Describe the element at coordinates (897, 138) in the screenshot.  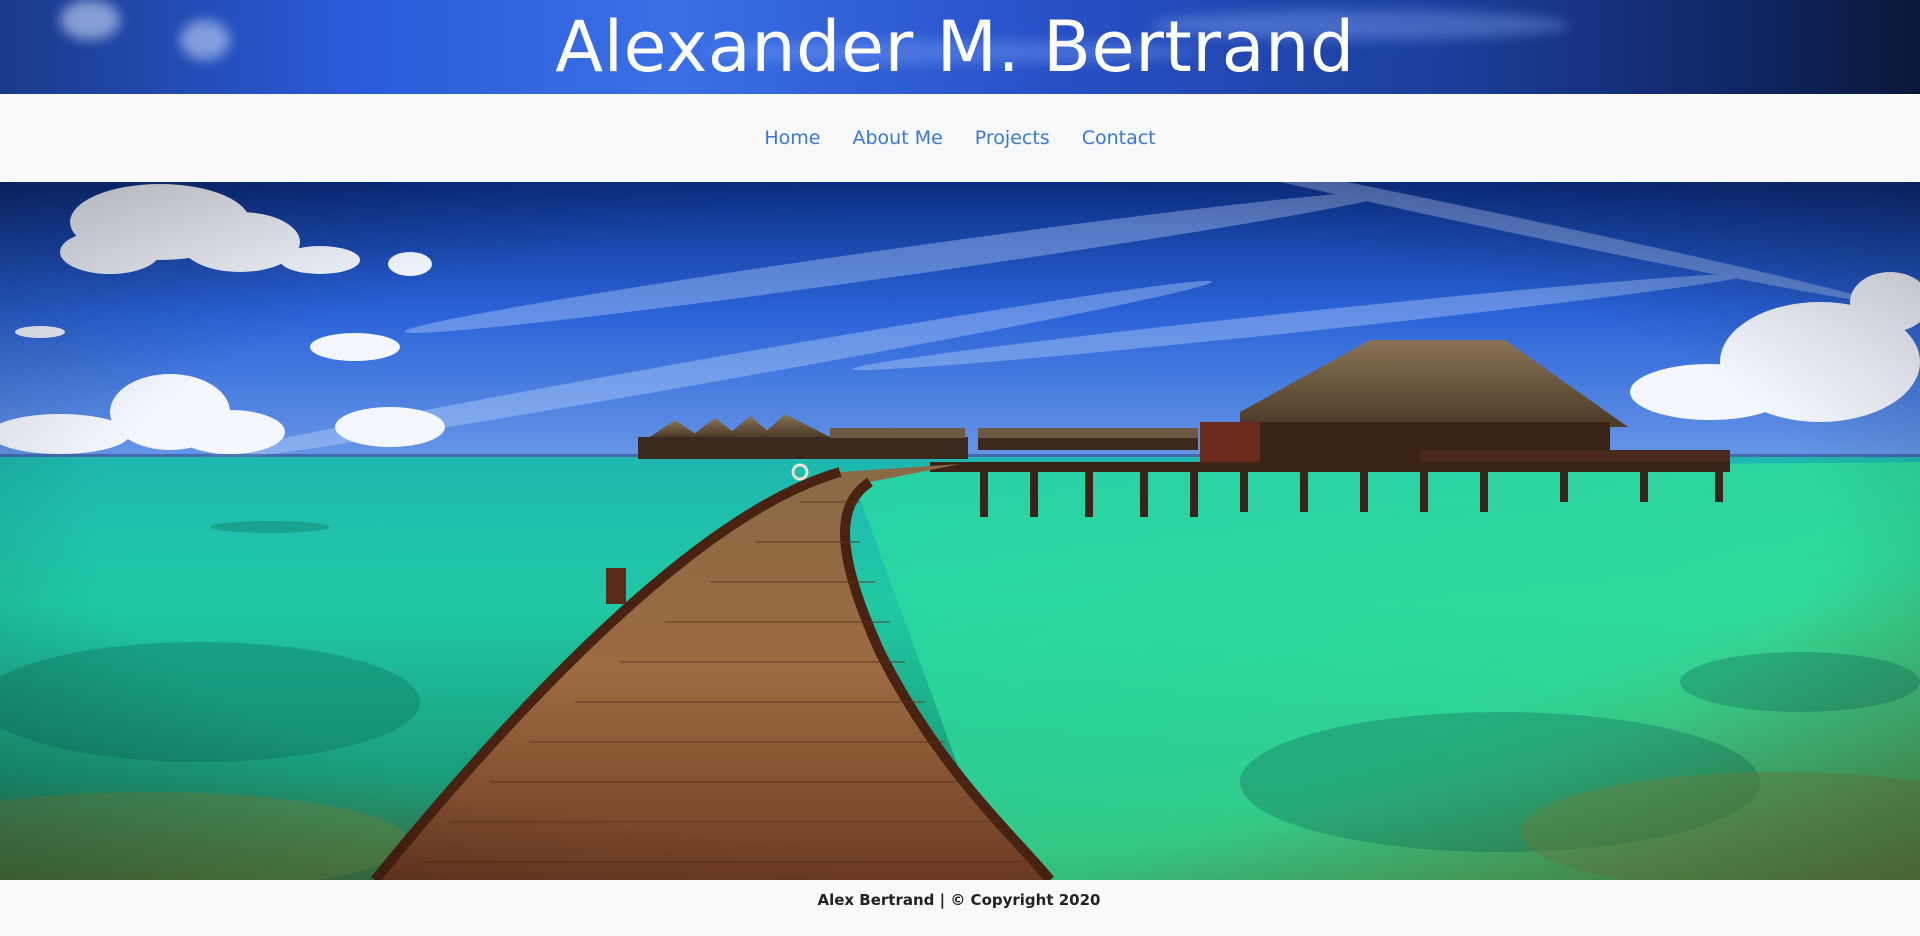
I see `nav-about-link: About Me` at that location.